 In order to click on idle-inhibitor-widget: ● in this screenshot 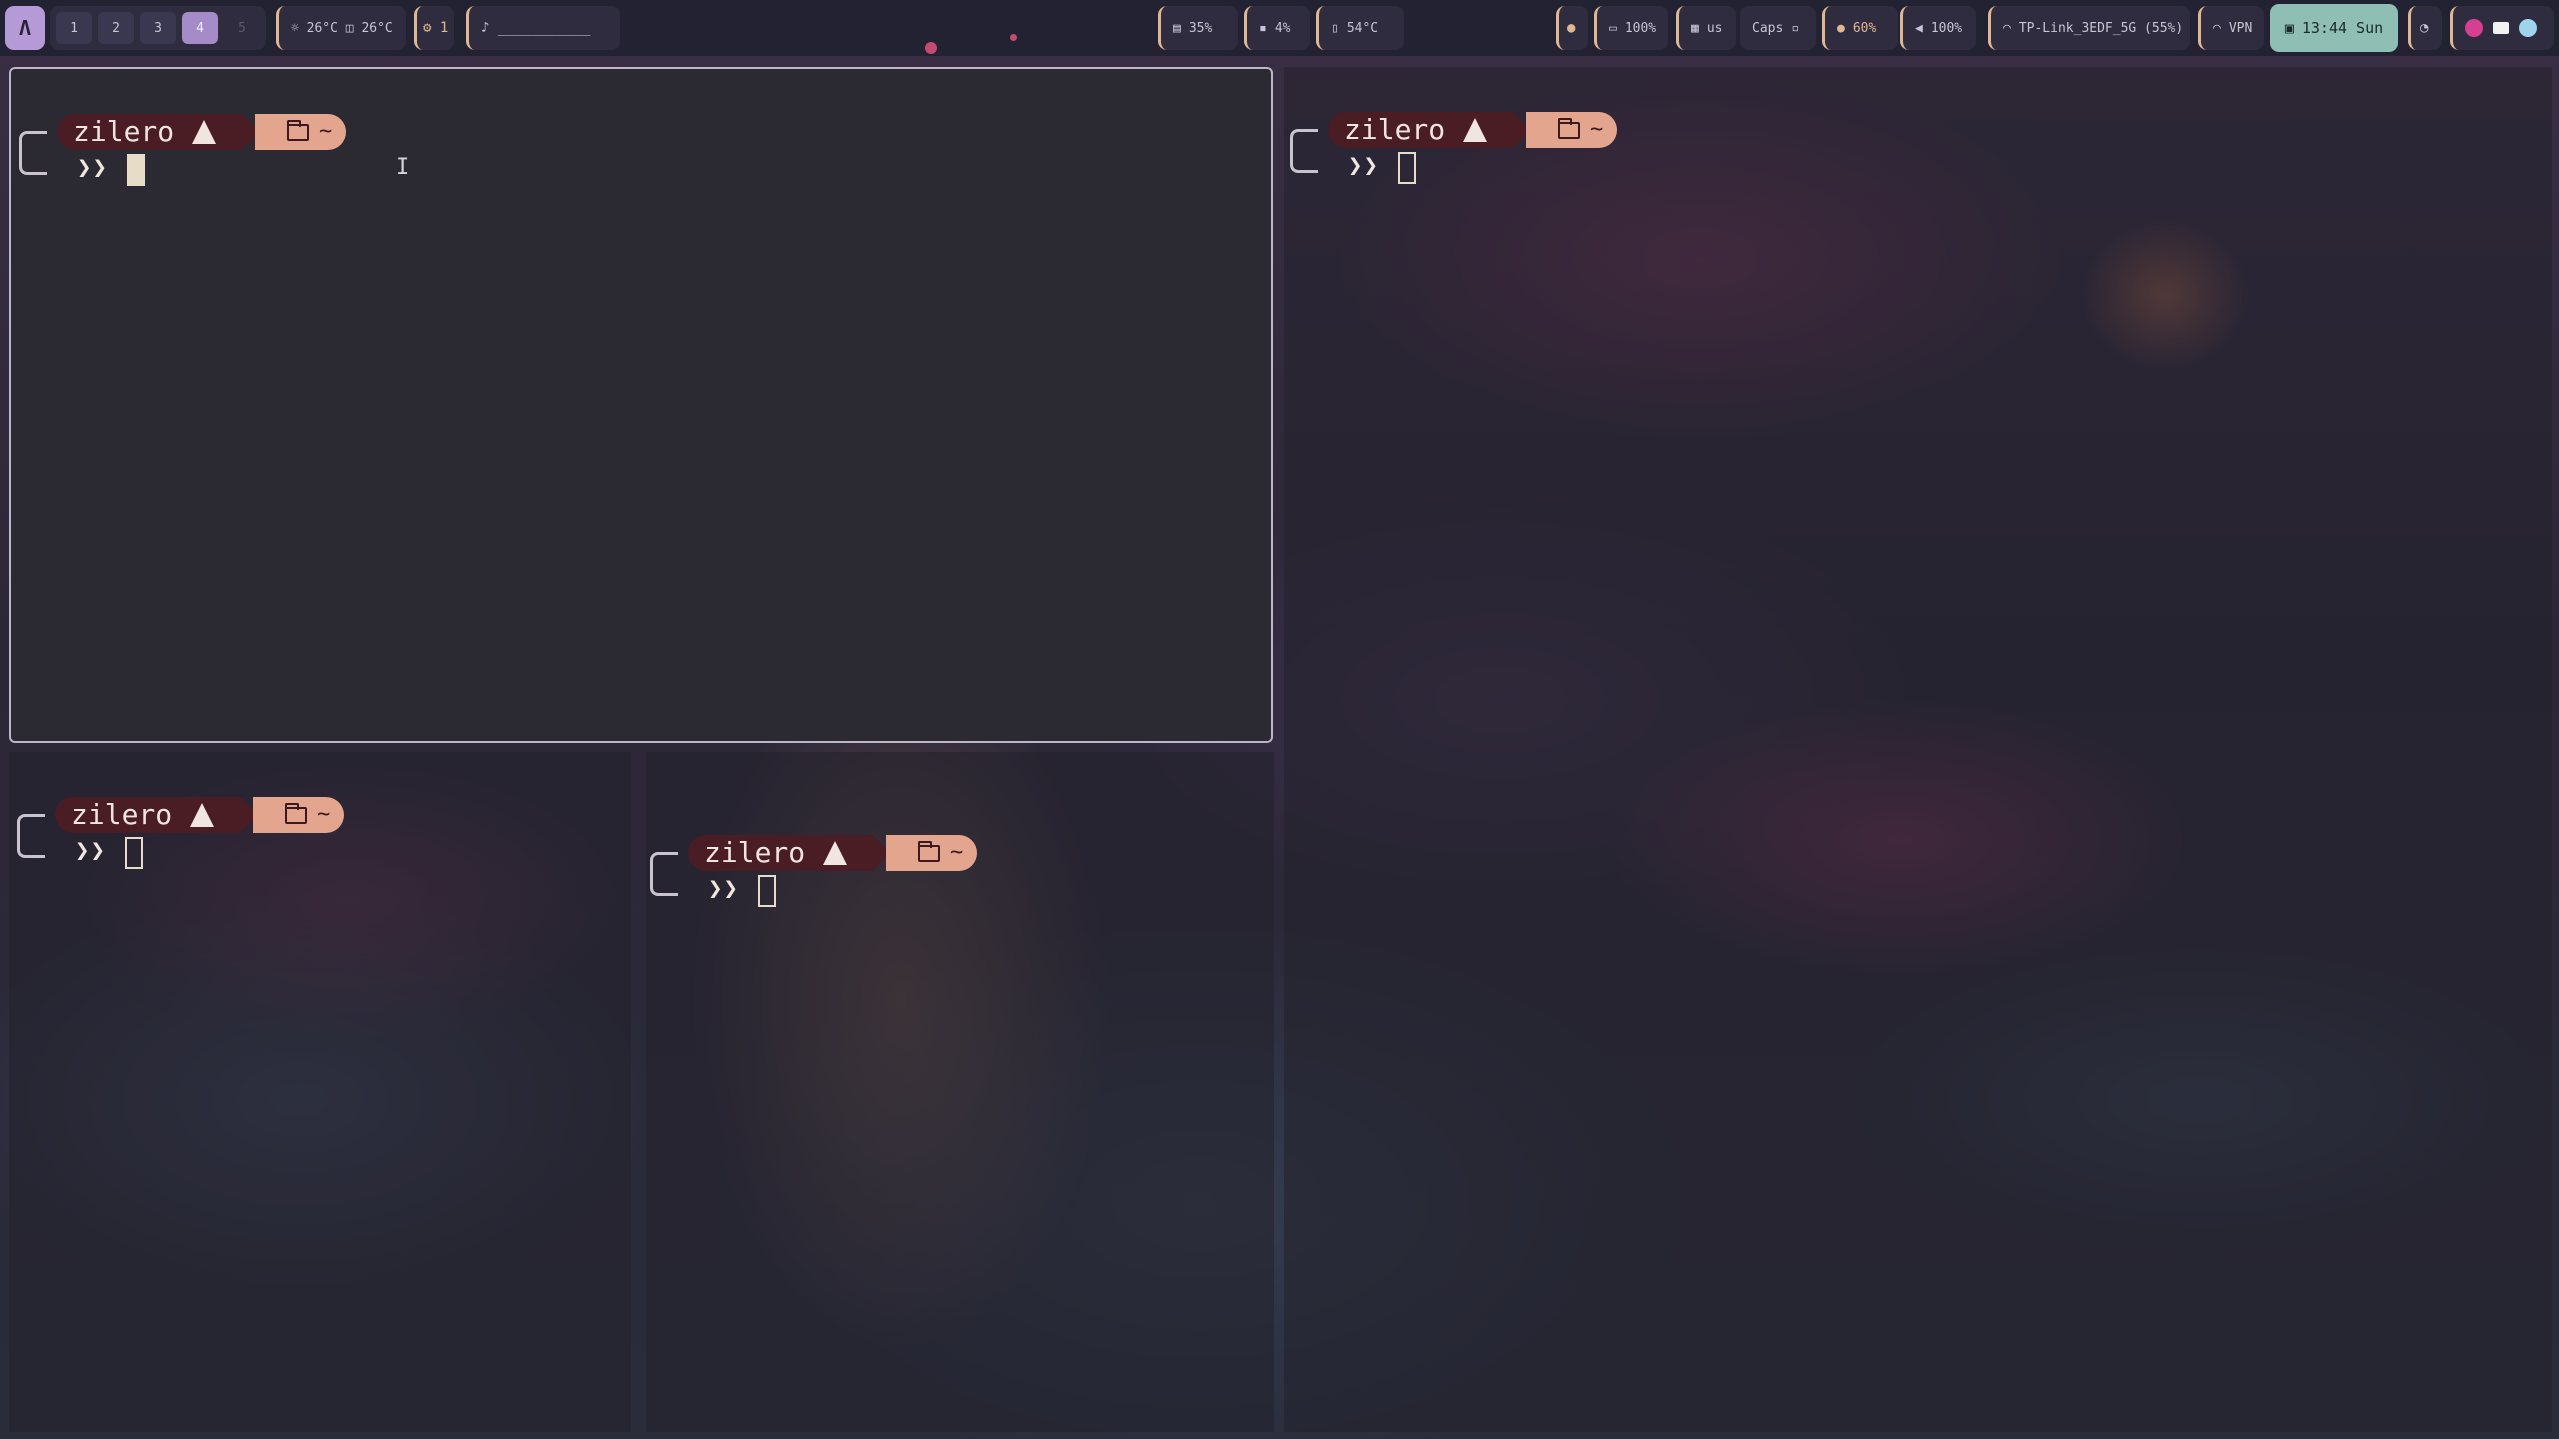, I will do `click(1572, 28)`.